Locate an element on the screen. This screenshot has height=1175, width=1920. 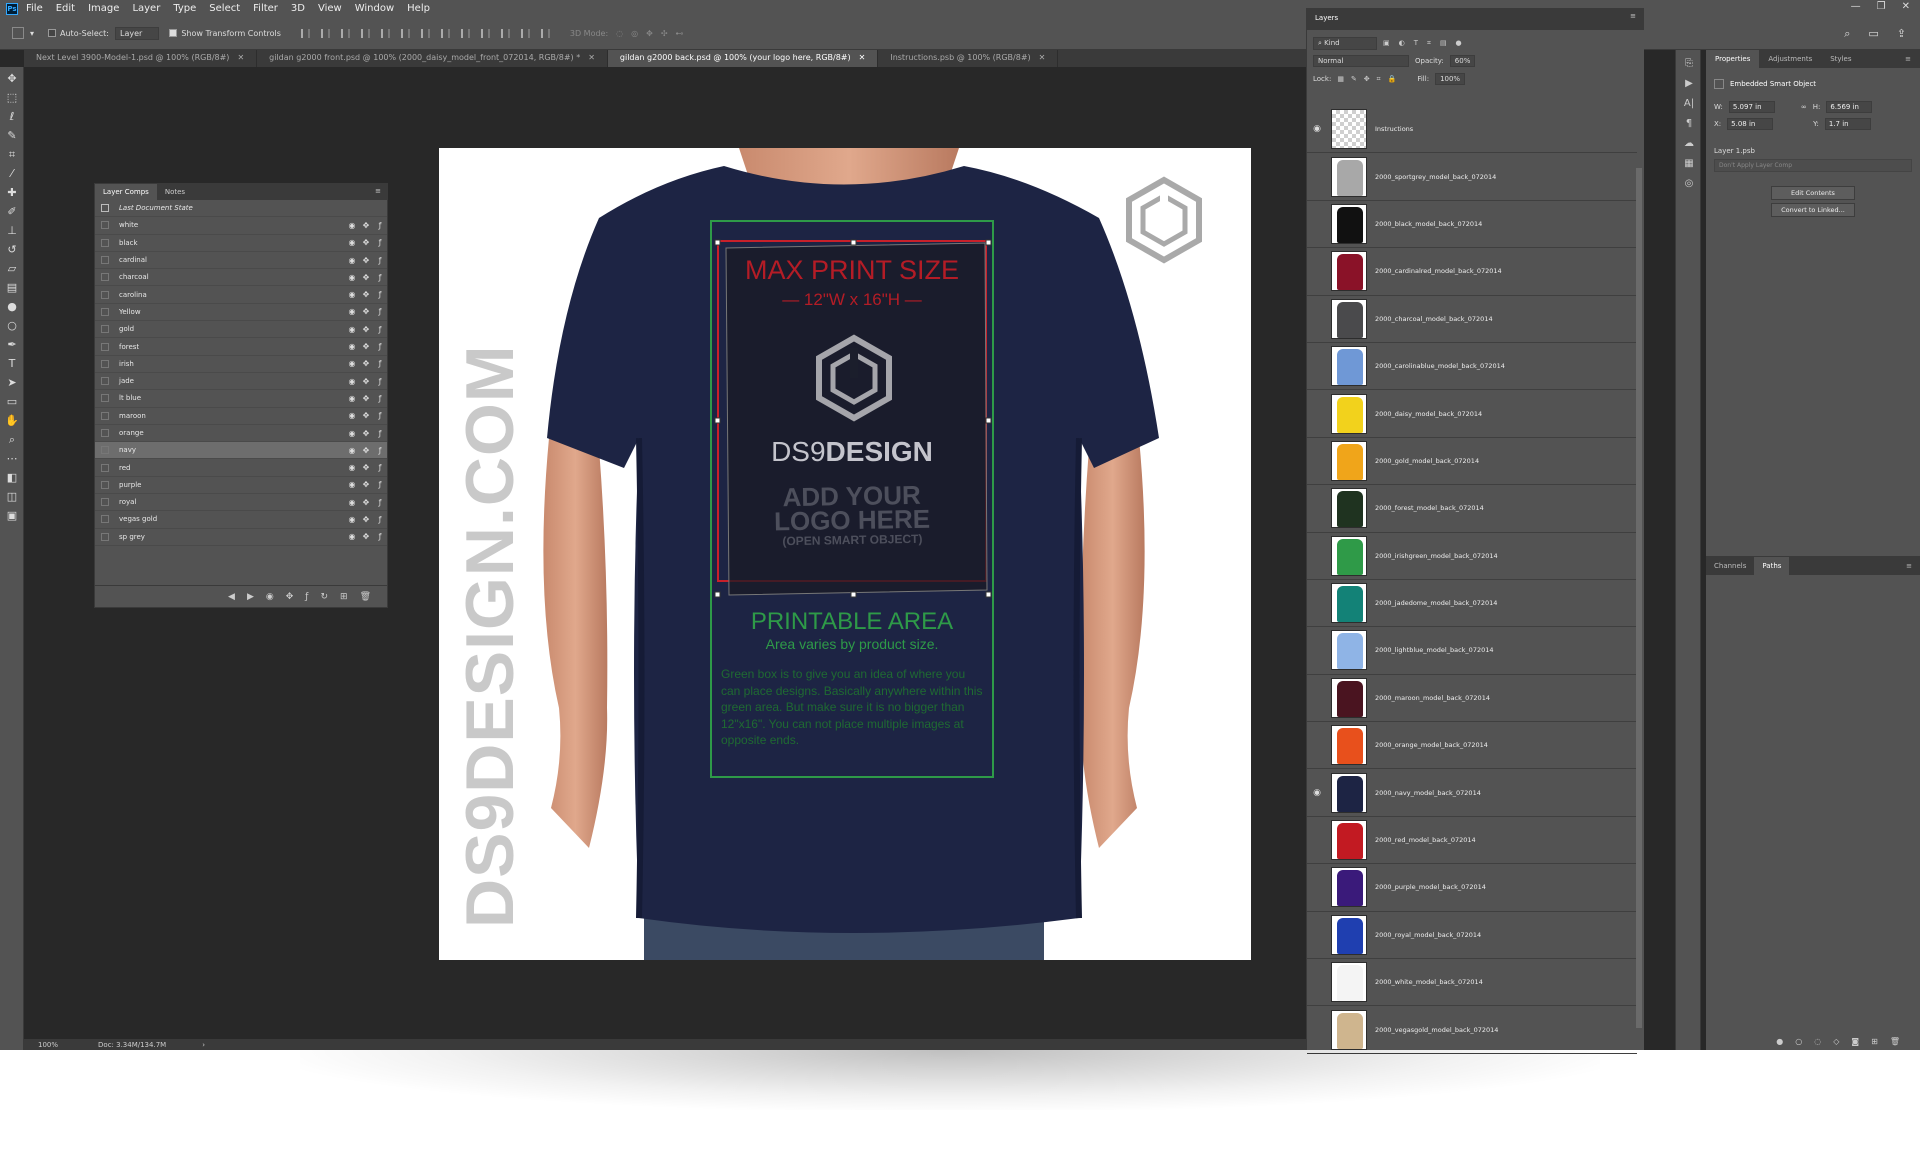
actions-icon: ▶ is located at coordinates (1689, 84).